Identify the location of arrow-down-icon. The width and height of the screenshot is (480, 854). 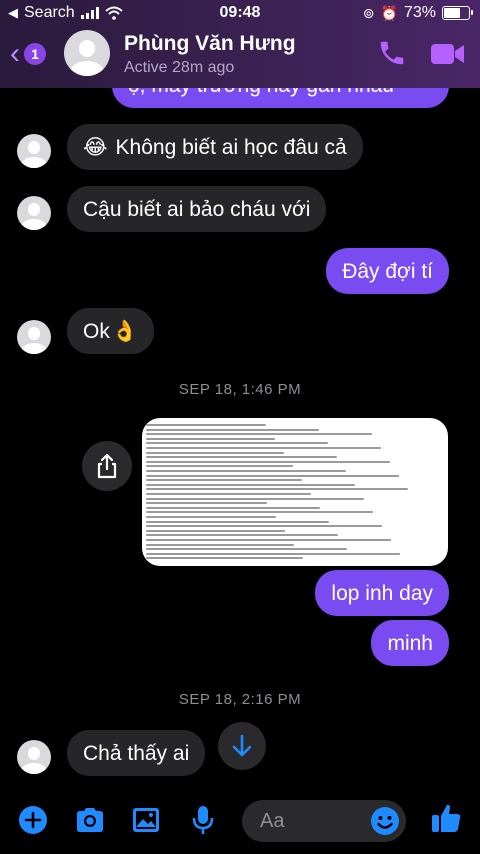
(242, 745).